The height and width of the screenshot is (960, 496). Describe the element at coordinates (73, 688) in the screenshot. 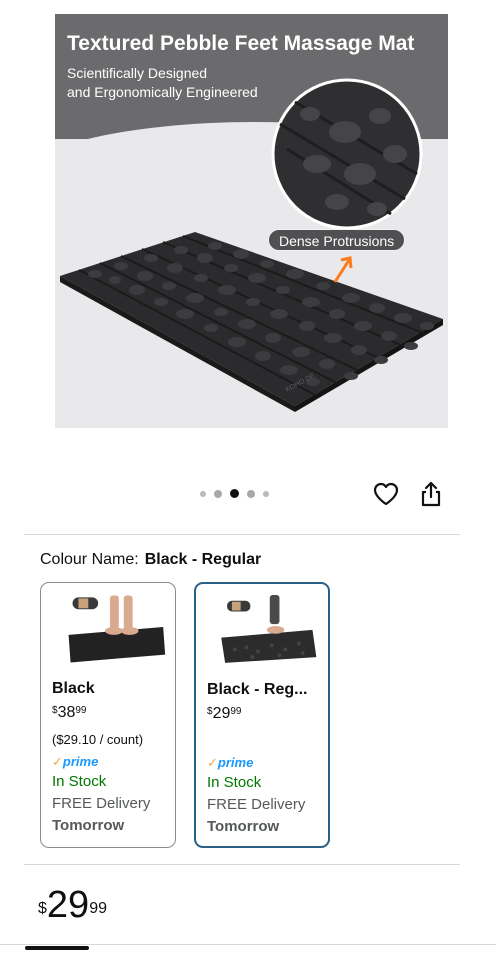

I see `variant-name: Black` at that location.